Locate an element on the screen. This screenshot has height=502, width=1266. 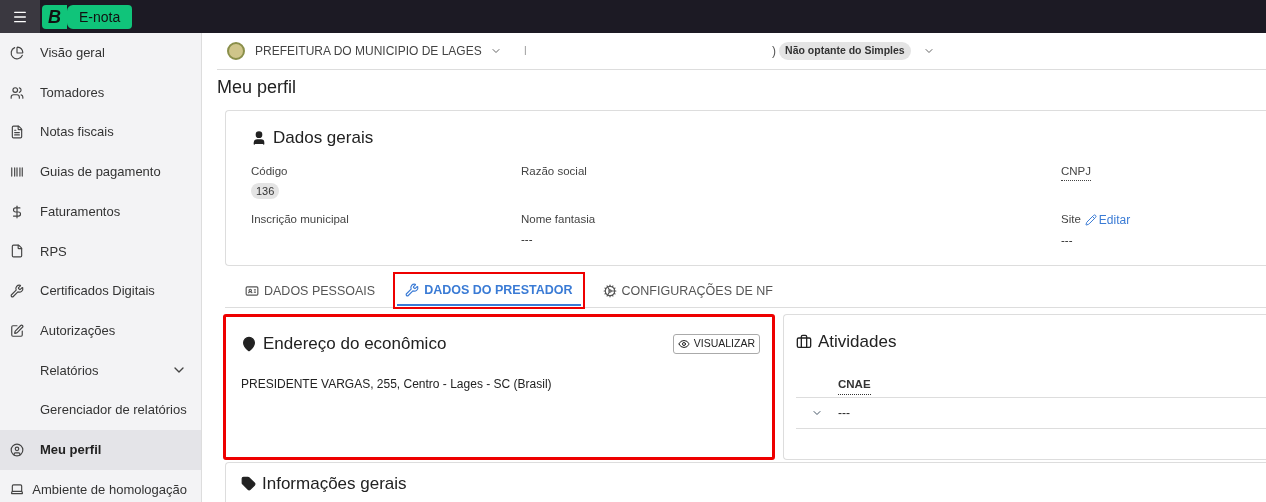
view-button: VISUALIZAR is located at coordinates (716, 343).